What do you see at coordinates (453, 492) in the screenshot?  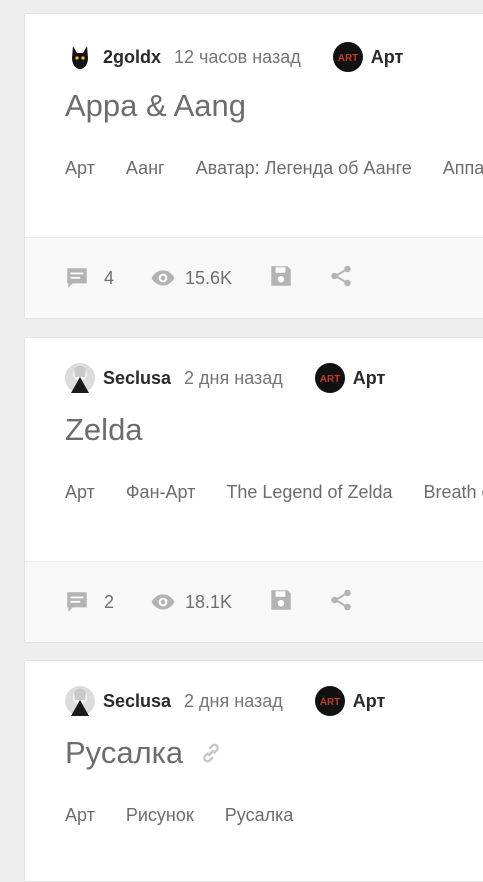 I see `tag: Breath of the Wild` at bounding box center [453, 492].